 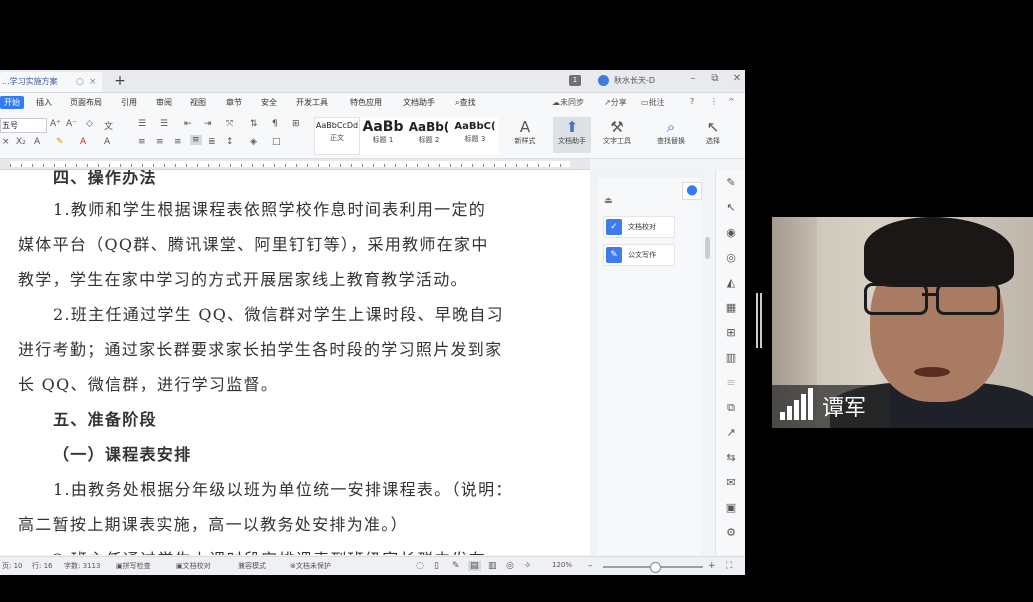 I want to click on text-effect-icon: A, so click(x=37, y=142).